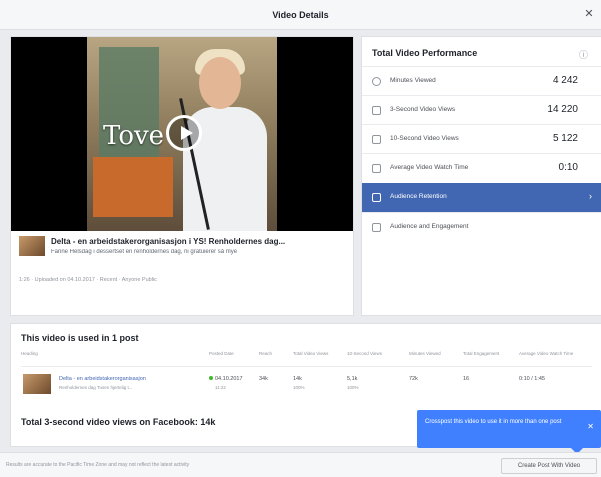 The image size is (601, 477). What do you see at coordinates (565, 138) in the screenshot?
I see `metric-value: 5 122` at bounding box center [565, 138].